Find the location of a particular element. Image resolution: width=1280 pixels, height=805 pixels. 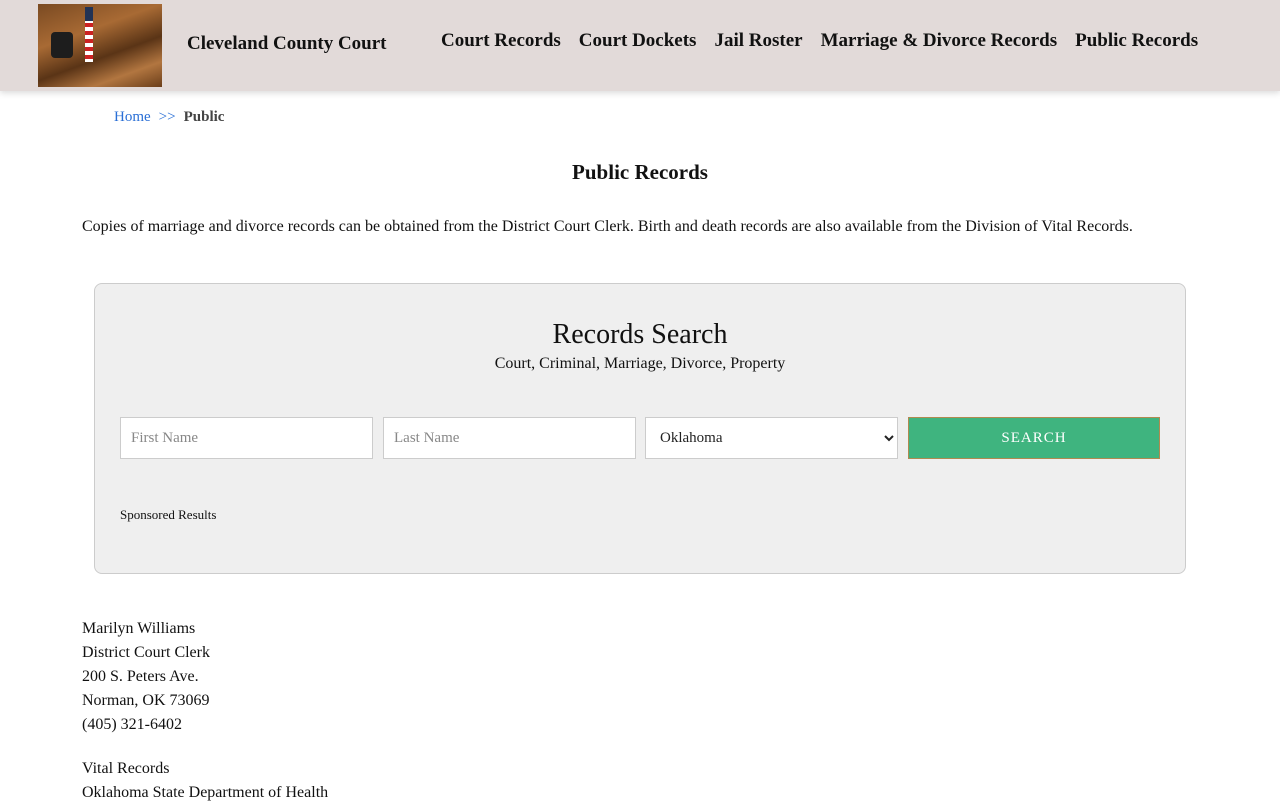

site-title: Cleveland County Court is located at coordinates (287, 44).